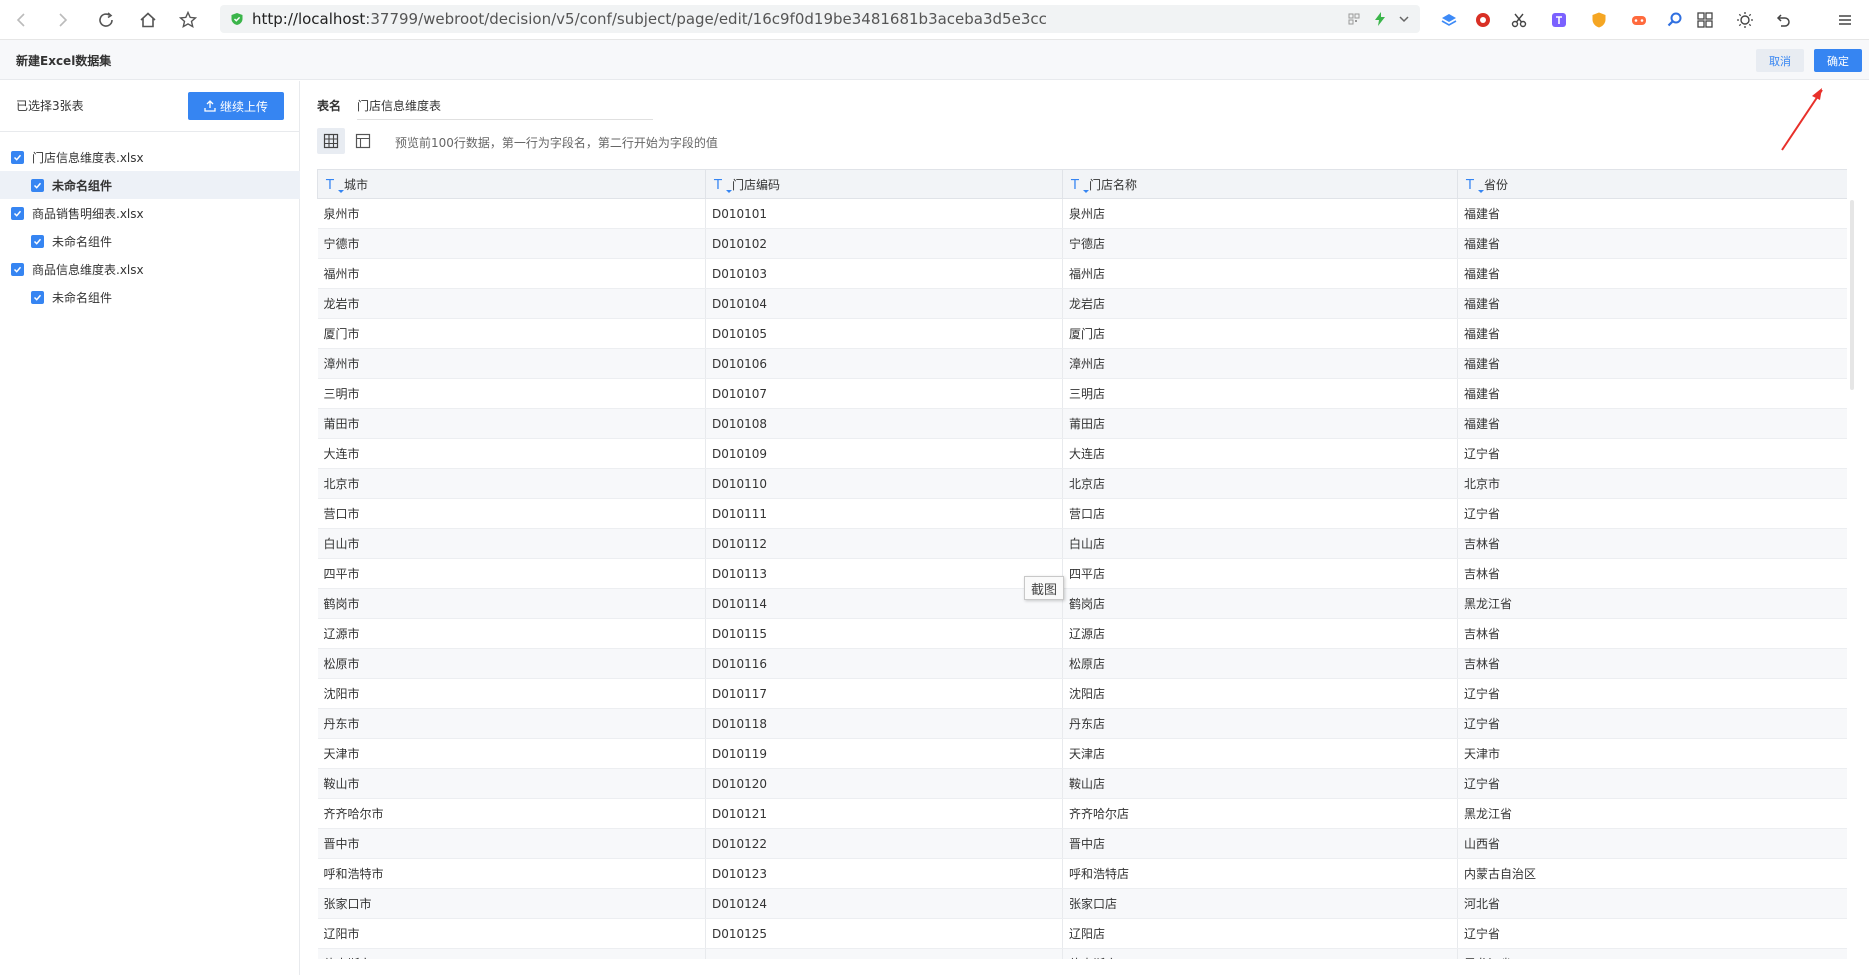  I want to click on table-cell: 呼和浩特市, so click(511, 873).